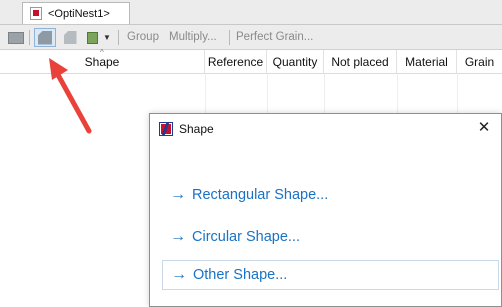 The width and height of the screenshot is (502, 307). I want to click on column-header-material: Material, so click(427, 62).